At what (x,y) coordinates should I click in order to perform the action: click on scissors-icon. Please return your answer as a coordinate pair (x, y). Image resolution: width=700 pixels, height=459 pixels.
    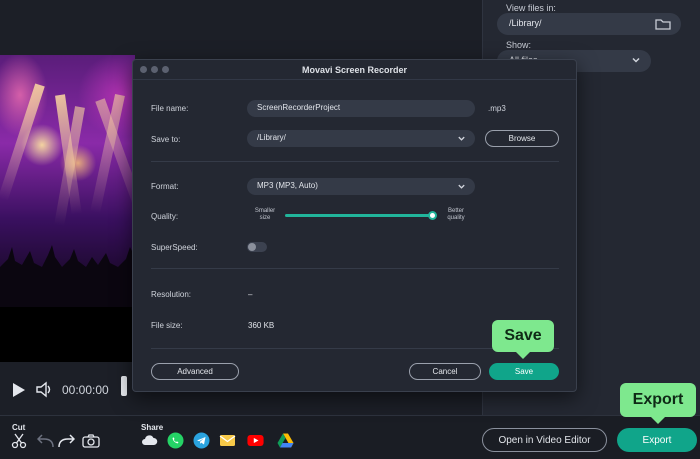
    Looking at the image, I should click on (19, 441).